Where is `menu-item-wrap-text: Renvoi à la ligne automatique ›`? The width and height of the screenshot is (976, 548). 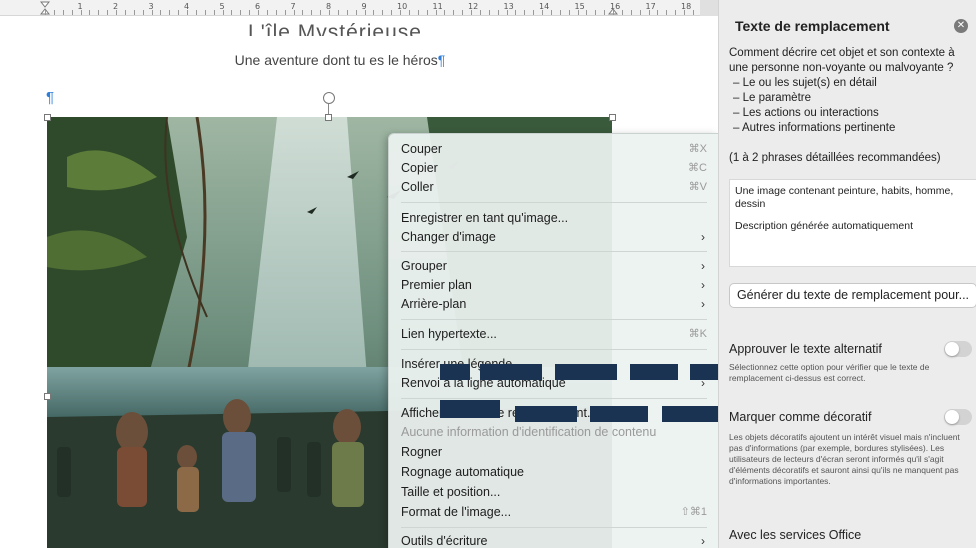
menu-item-wrap-text: Renvoi à la ligne automatique › is located at coordinates (554, 383).